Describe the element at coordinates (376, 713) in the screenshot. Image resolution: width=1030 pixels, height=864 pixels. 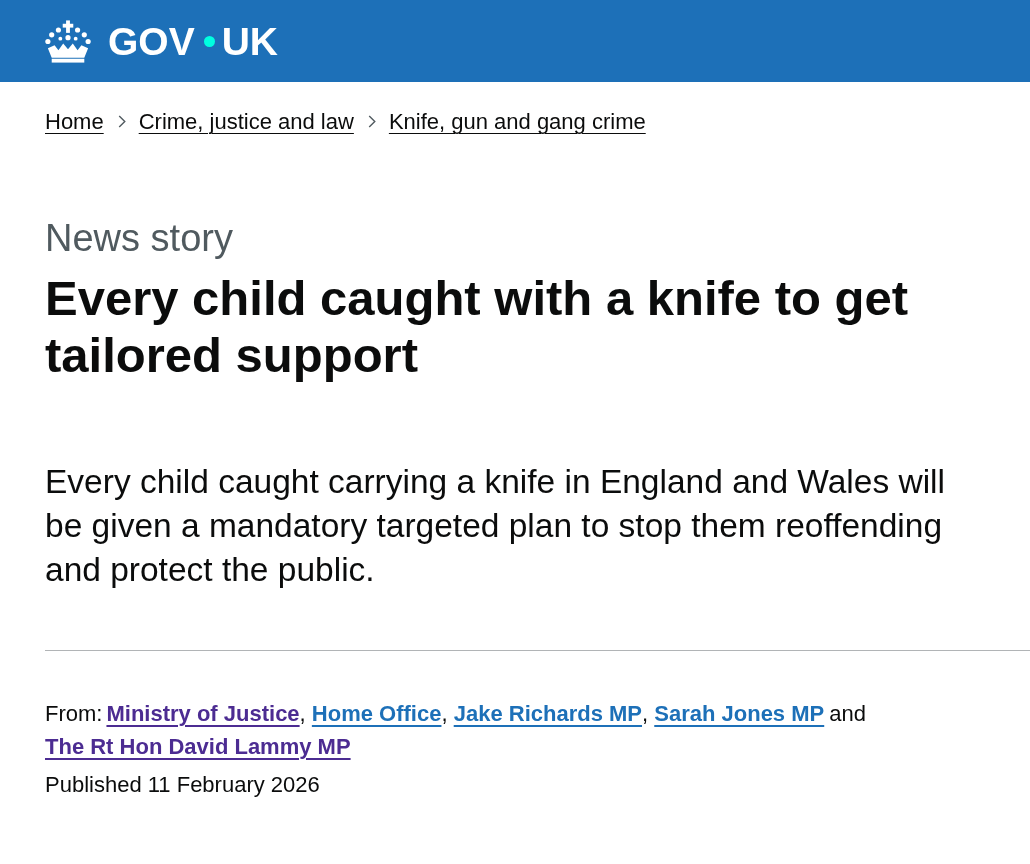
I see `organisation-link: Home Office` at that location.